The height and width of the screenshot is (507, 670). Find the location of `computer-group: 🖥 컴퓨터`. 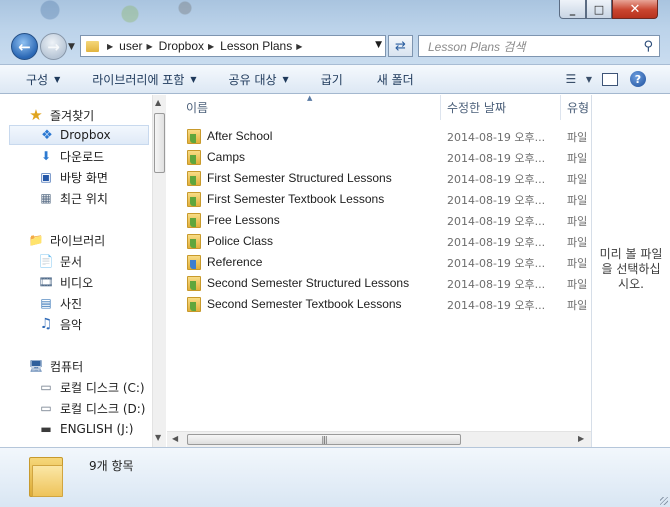

computer-group: 🖥 컴퓨터 is located at coordinates (76, 366).